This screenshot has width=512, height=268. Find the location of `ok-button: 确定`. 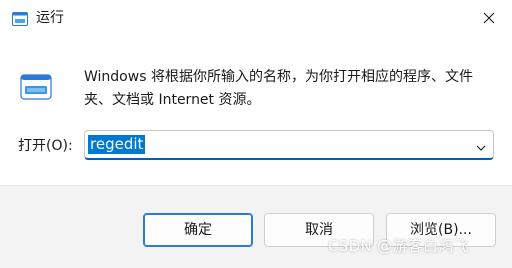

ok-button: 确定 is located at coordinates (198, 230).